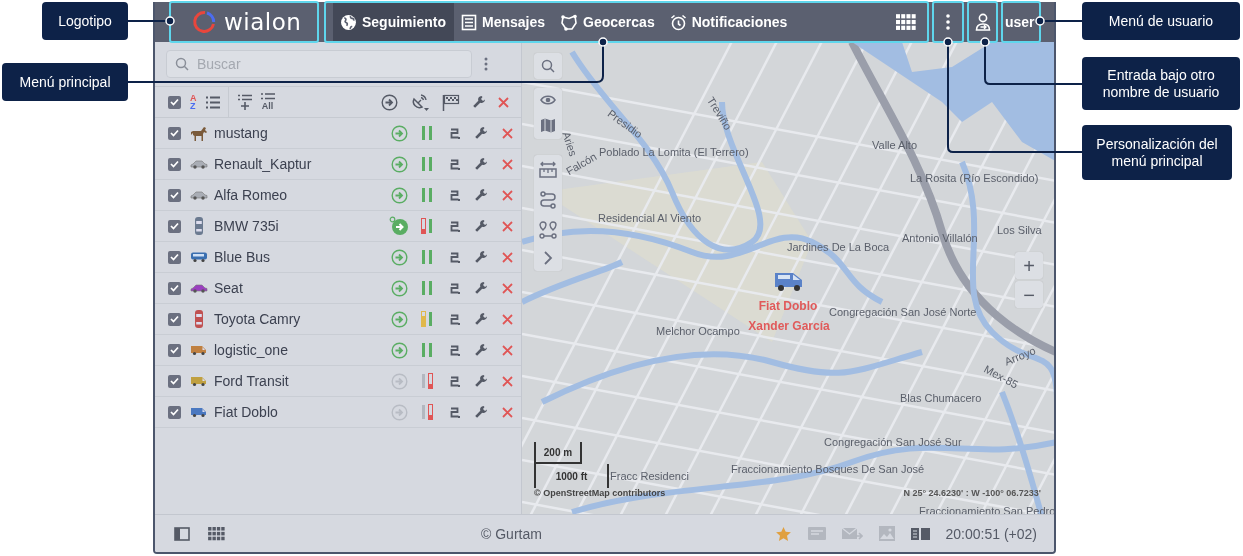 The image size is (1243, 556). Describe the element at coordinates (940, 238) in the screenshot. I see `map-label: Antonio Villalón` at that location.